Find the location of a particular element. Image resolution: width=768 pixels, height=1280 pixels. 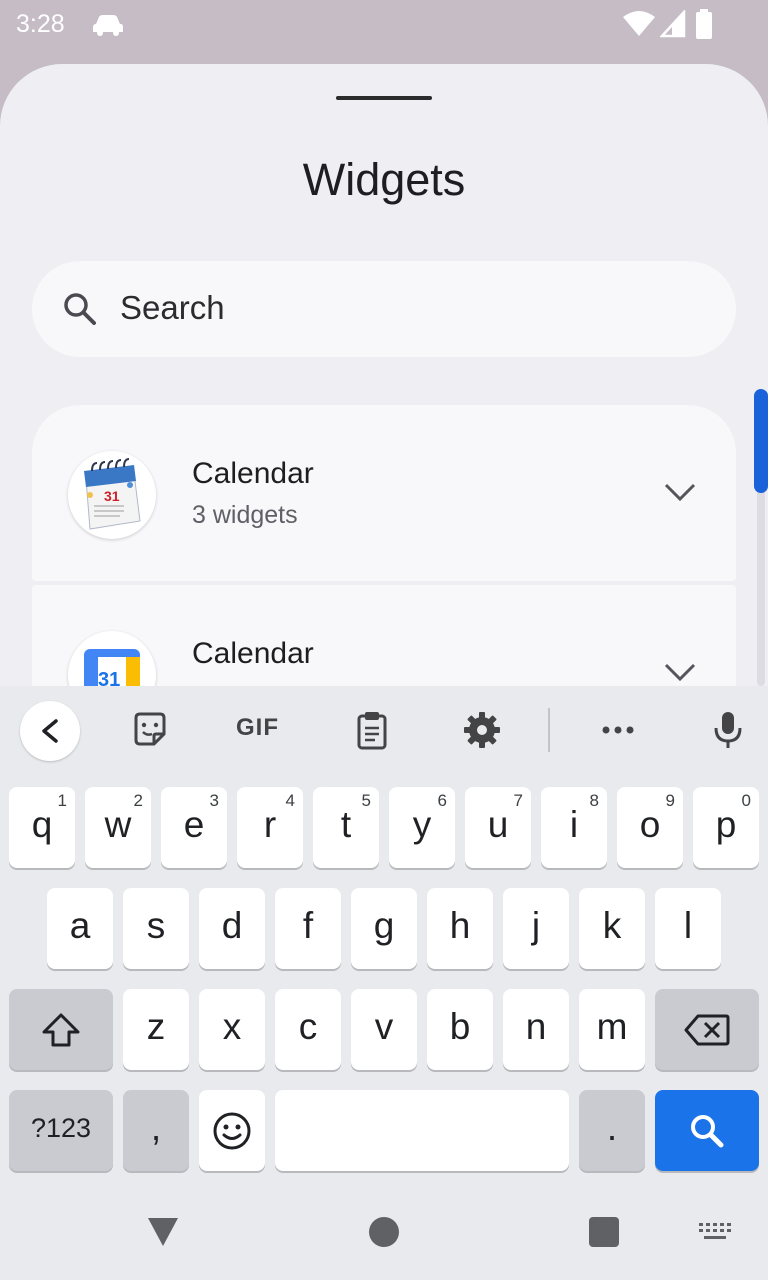

emoji-key is located at coordinates (232, 1130).